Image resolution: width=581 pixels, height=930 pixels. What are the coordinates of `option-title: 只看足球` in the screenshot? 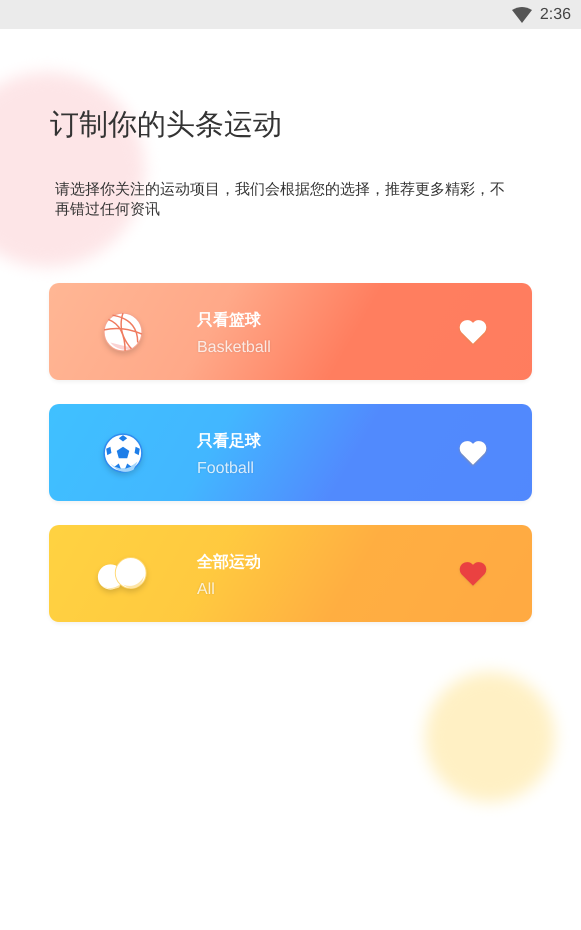 It's located at (229, 441).